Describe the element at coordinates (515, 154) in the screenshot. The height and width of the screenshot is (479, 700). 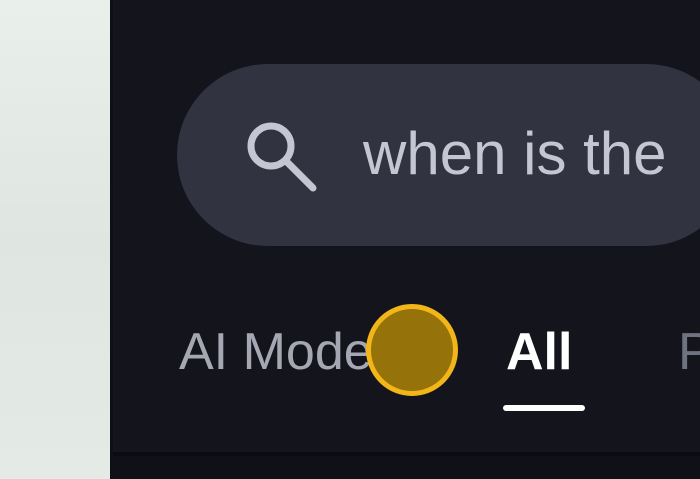
I see `search-input: when is the` at that location.